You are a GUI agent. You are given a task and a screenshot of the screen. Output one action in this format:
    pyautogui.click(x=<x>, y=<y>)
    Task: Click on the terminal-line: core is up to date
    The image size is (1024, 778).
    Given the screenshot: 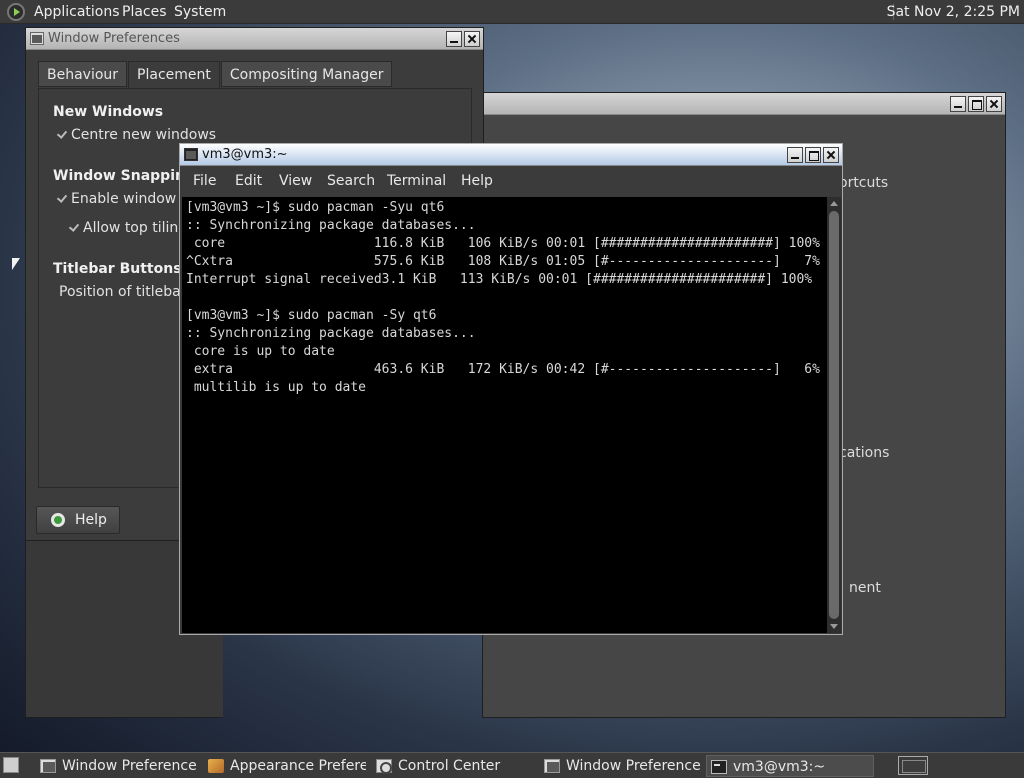 What is the action you would take?
    pyautogui.click(x=260, y=351)
    